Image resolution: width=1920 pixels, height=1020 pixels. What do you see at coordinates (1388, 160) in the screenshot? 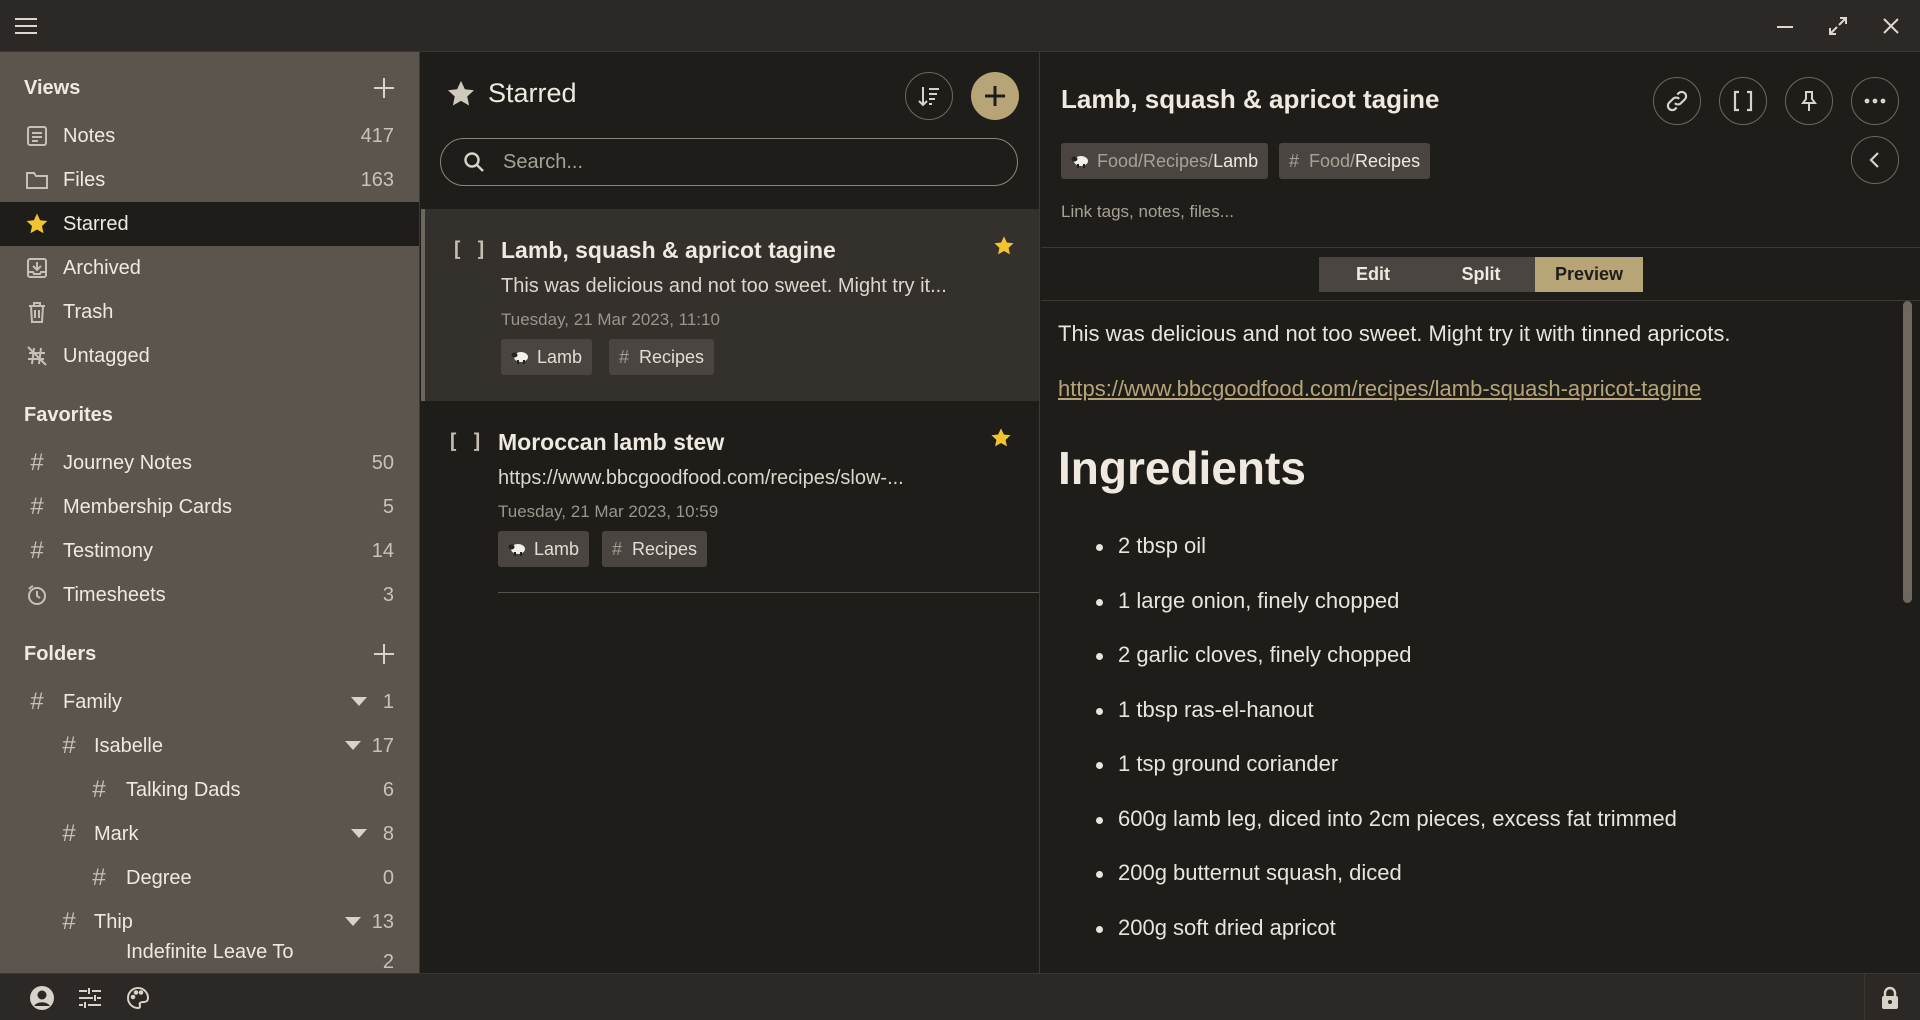
I see `tag-name: Recipes` at bounding box center [1388, 160].